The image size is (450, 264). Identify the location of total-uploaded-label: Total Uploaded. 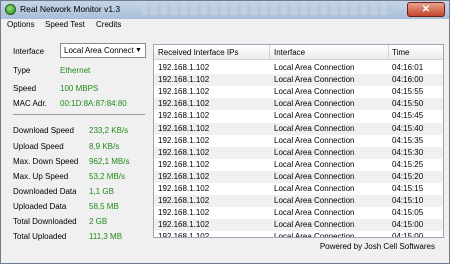
(40, 236).